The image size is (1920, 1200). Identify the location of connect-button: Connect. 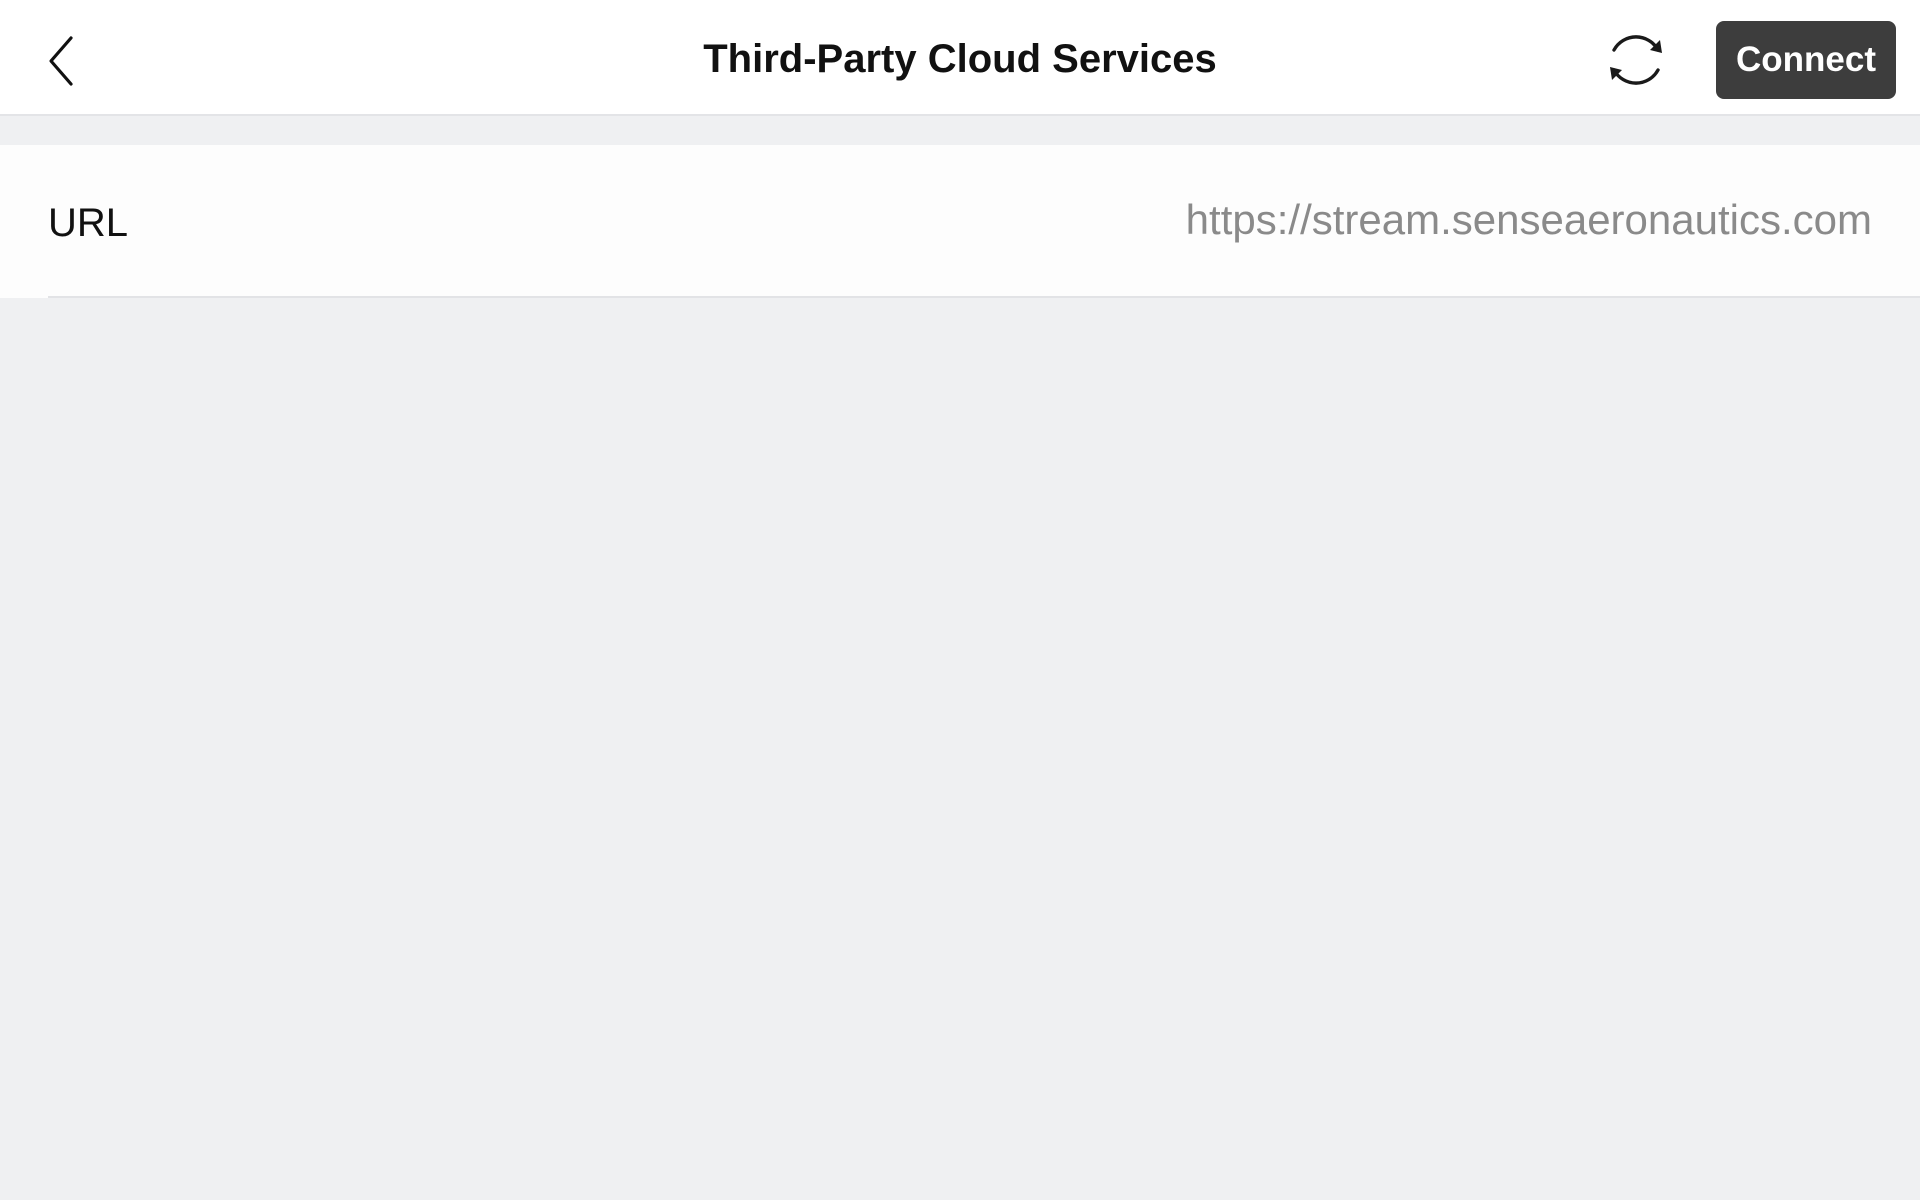
(1806, 60).